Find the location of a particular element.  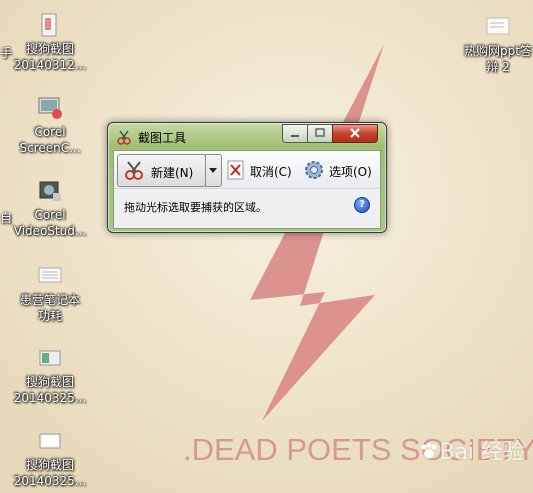

cancel-icon is located at coordinates (235, 170).